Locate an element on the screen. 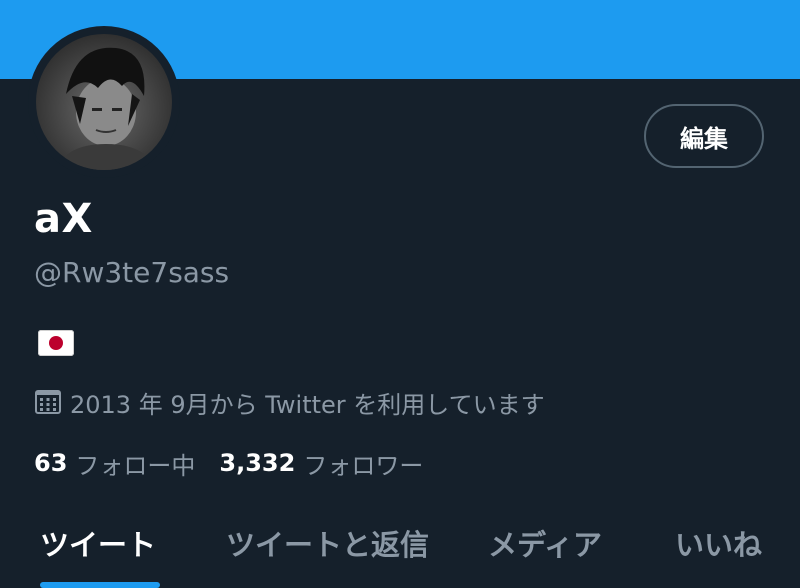  profile-tabs: ツイート ツイートと返信 メディア いいね is located at coordinates (400, 549).